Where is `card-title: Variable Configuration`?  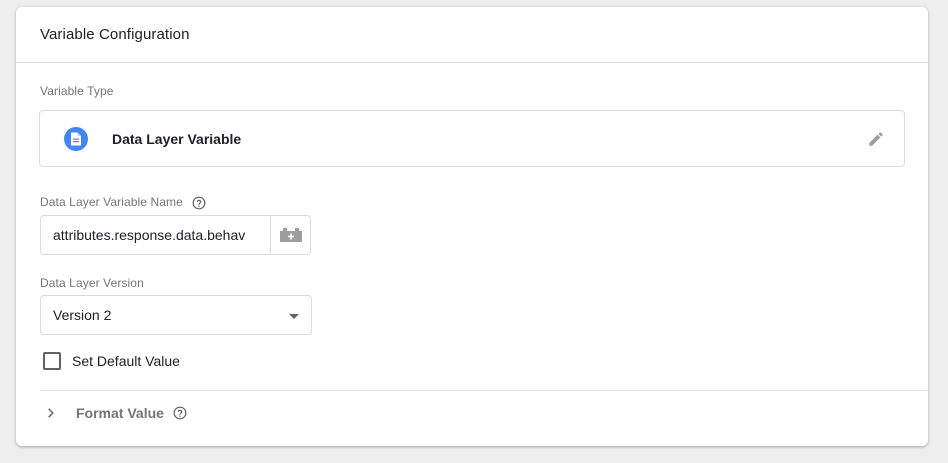 card-title: Variable Configuration is located at coordinates (115, 34).